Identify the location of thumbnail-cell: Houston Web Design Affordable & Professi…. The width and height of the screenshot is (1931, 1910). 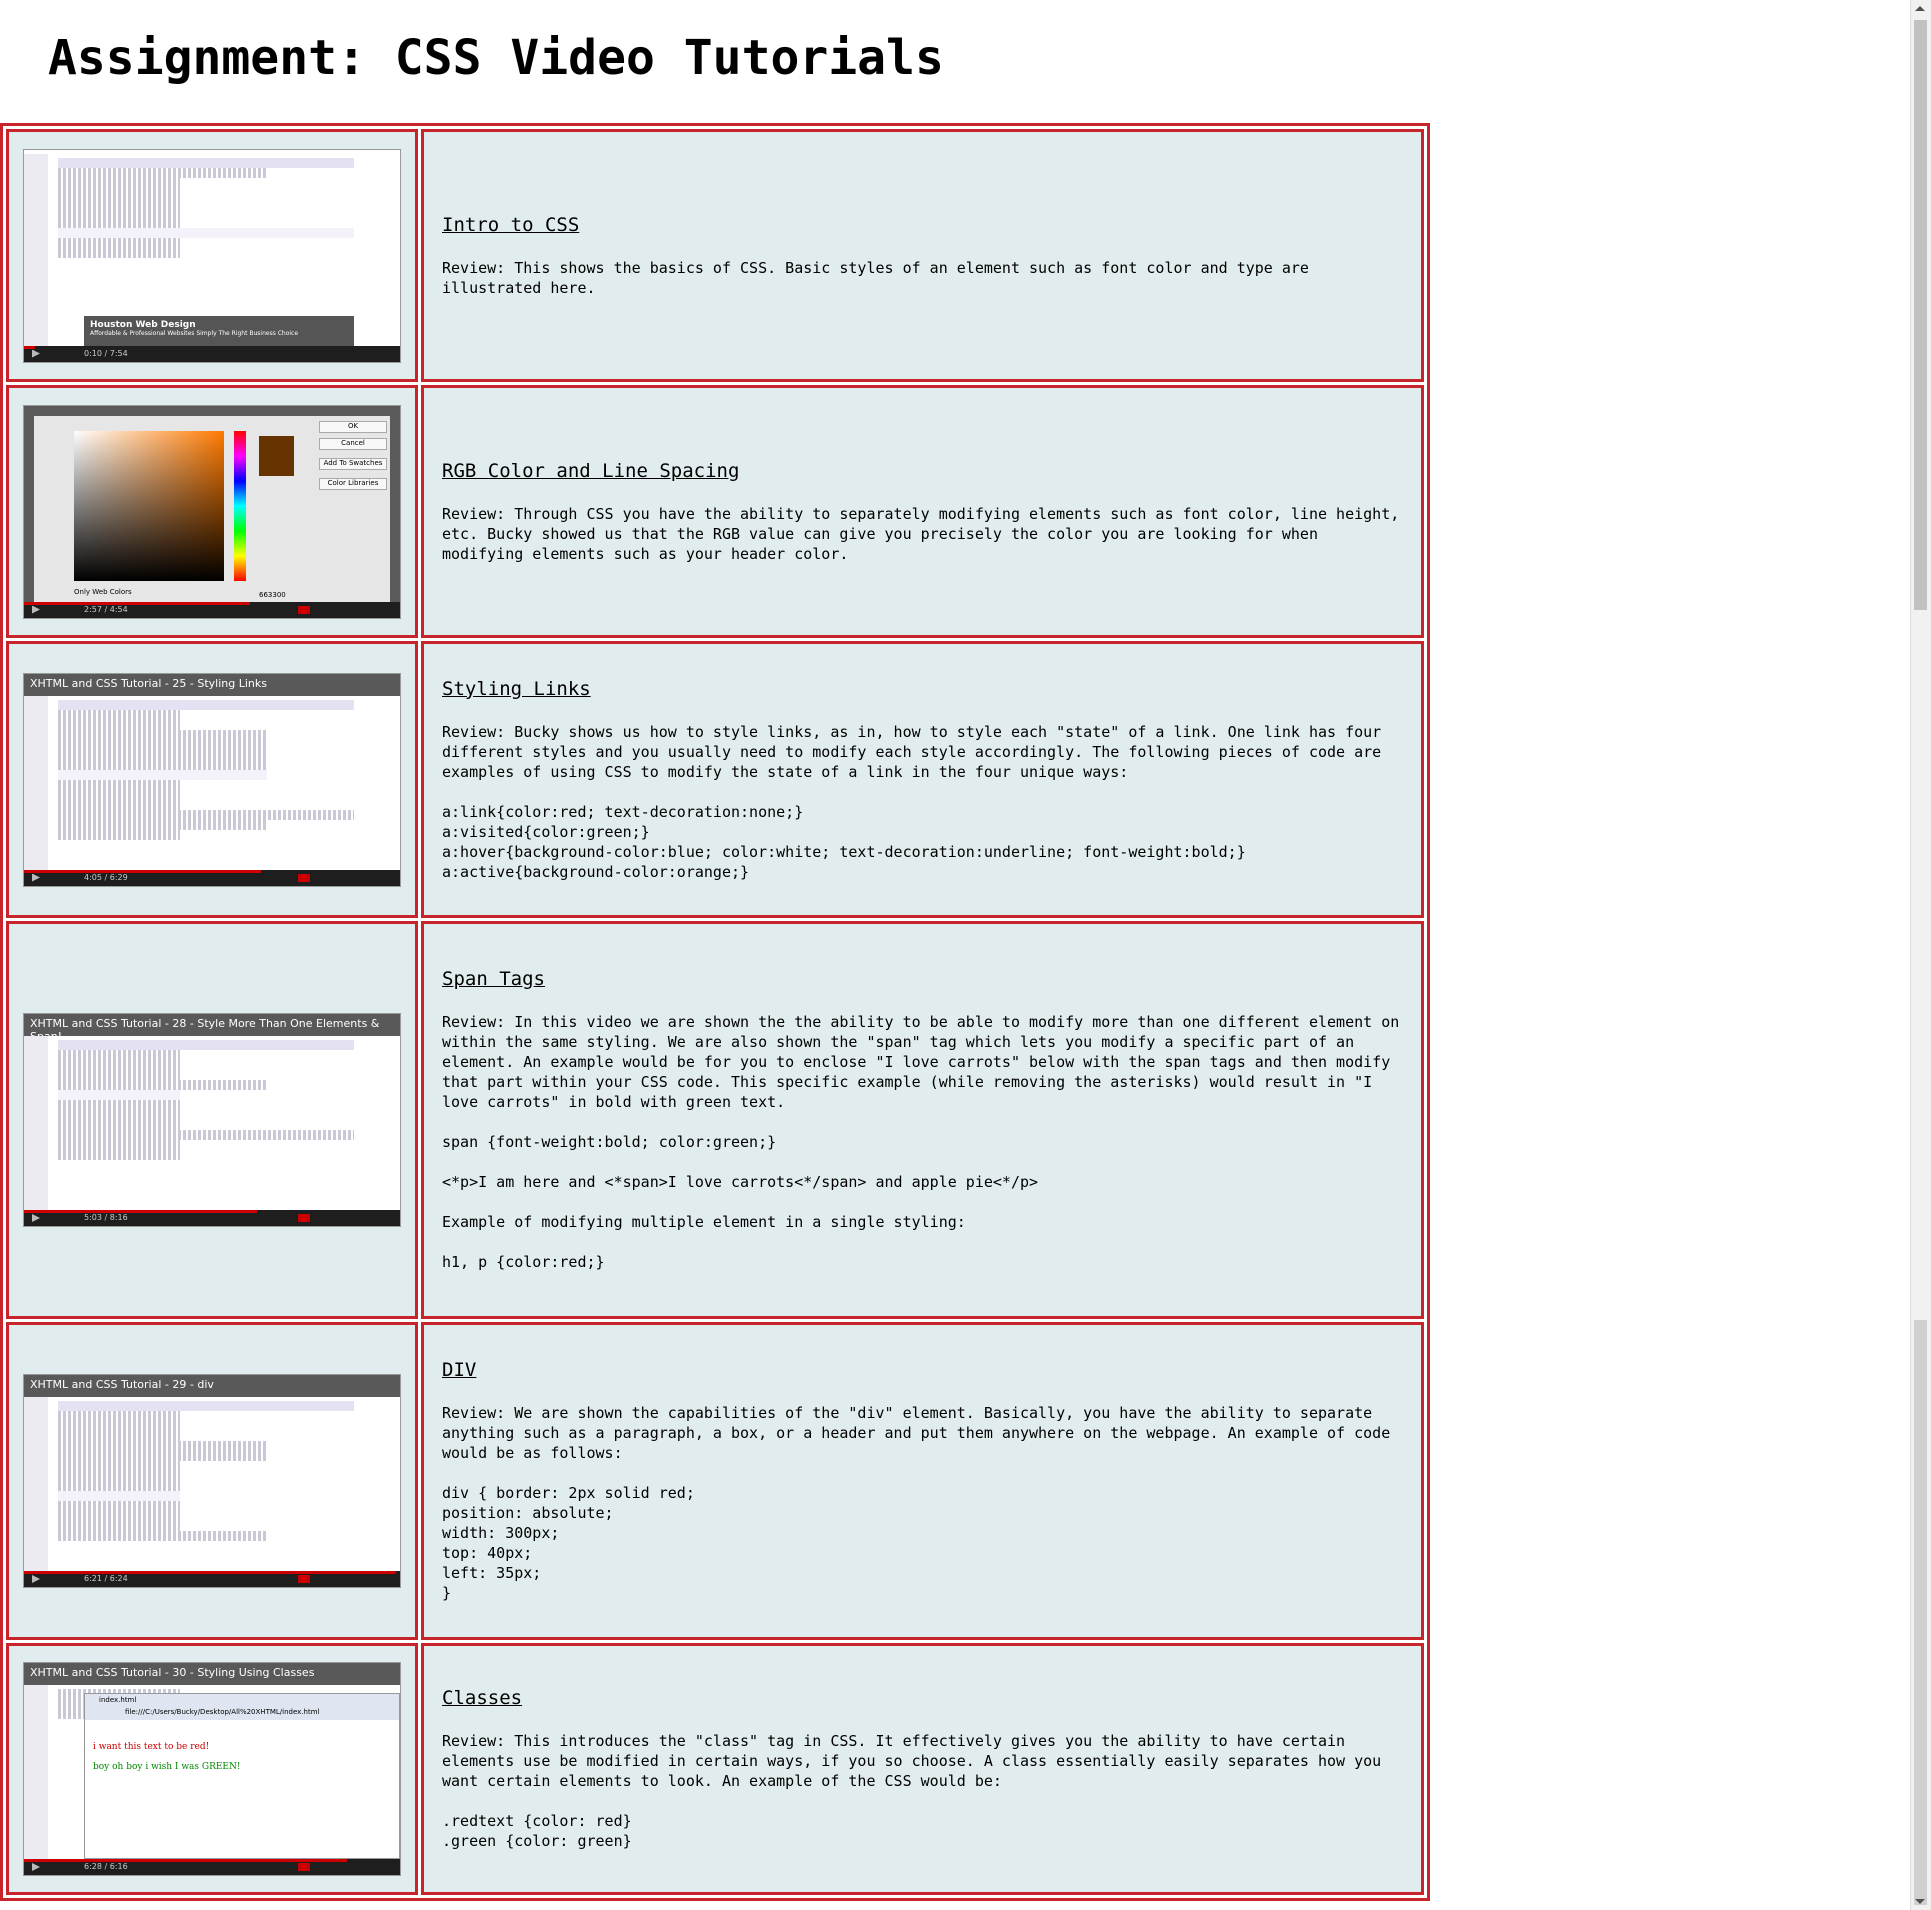
(212, 255).